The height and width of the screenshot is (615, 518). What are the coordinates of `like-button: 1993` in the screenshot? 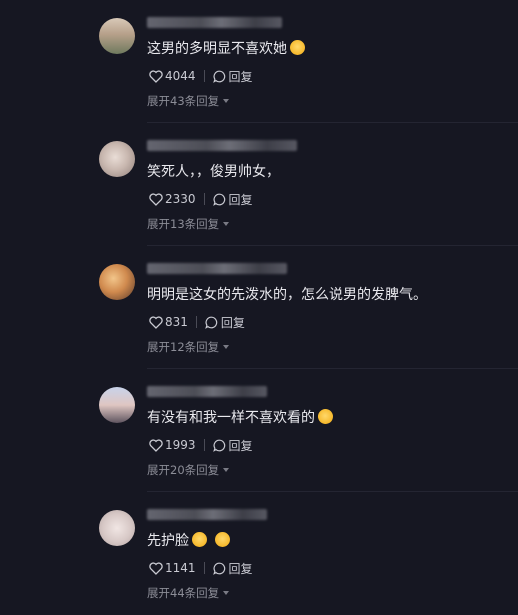 It's located at (172, 445).